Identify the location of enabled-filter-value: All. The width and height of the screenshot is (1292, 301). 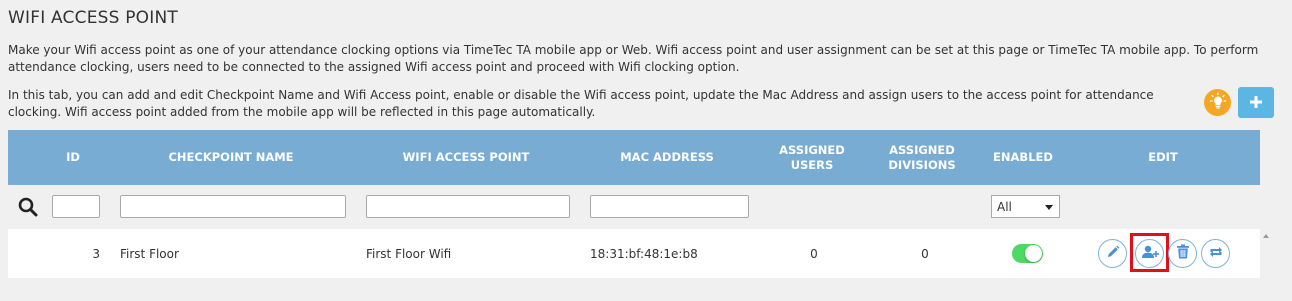
(1004, 206).